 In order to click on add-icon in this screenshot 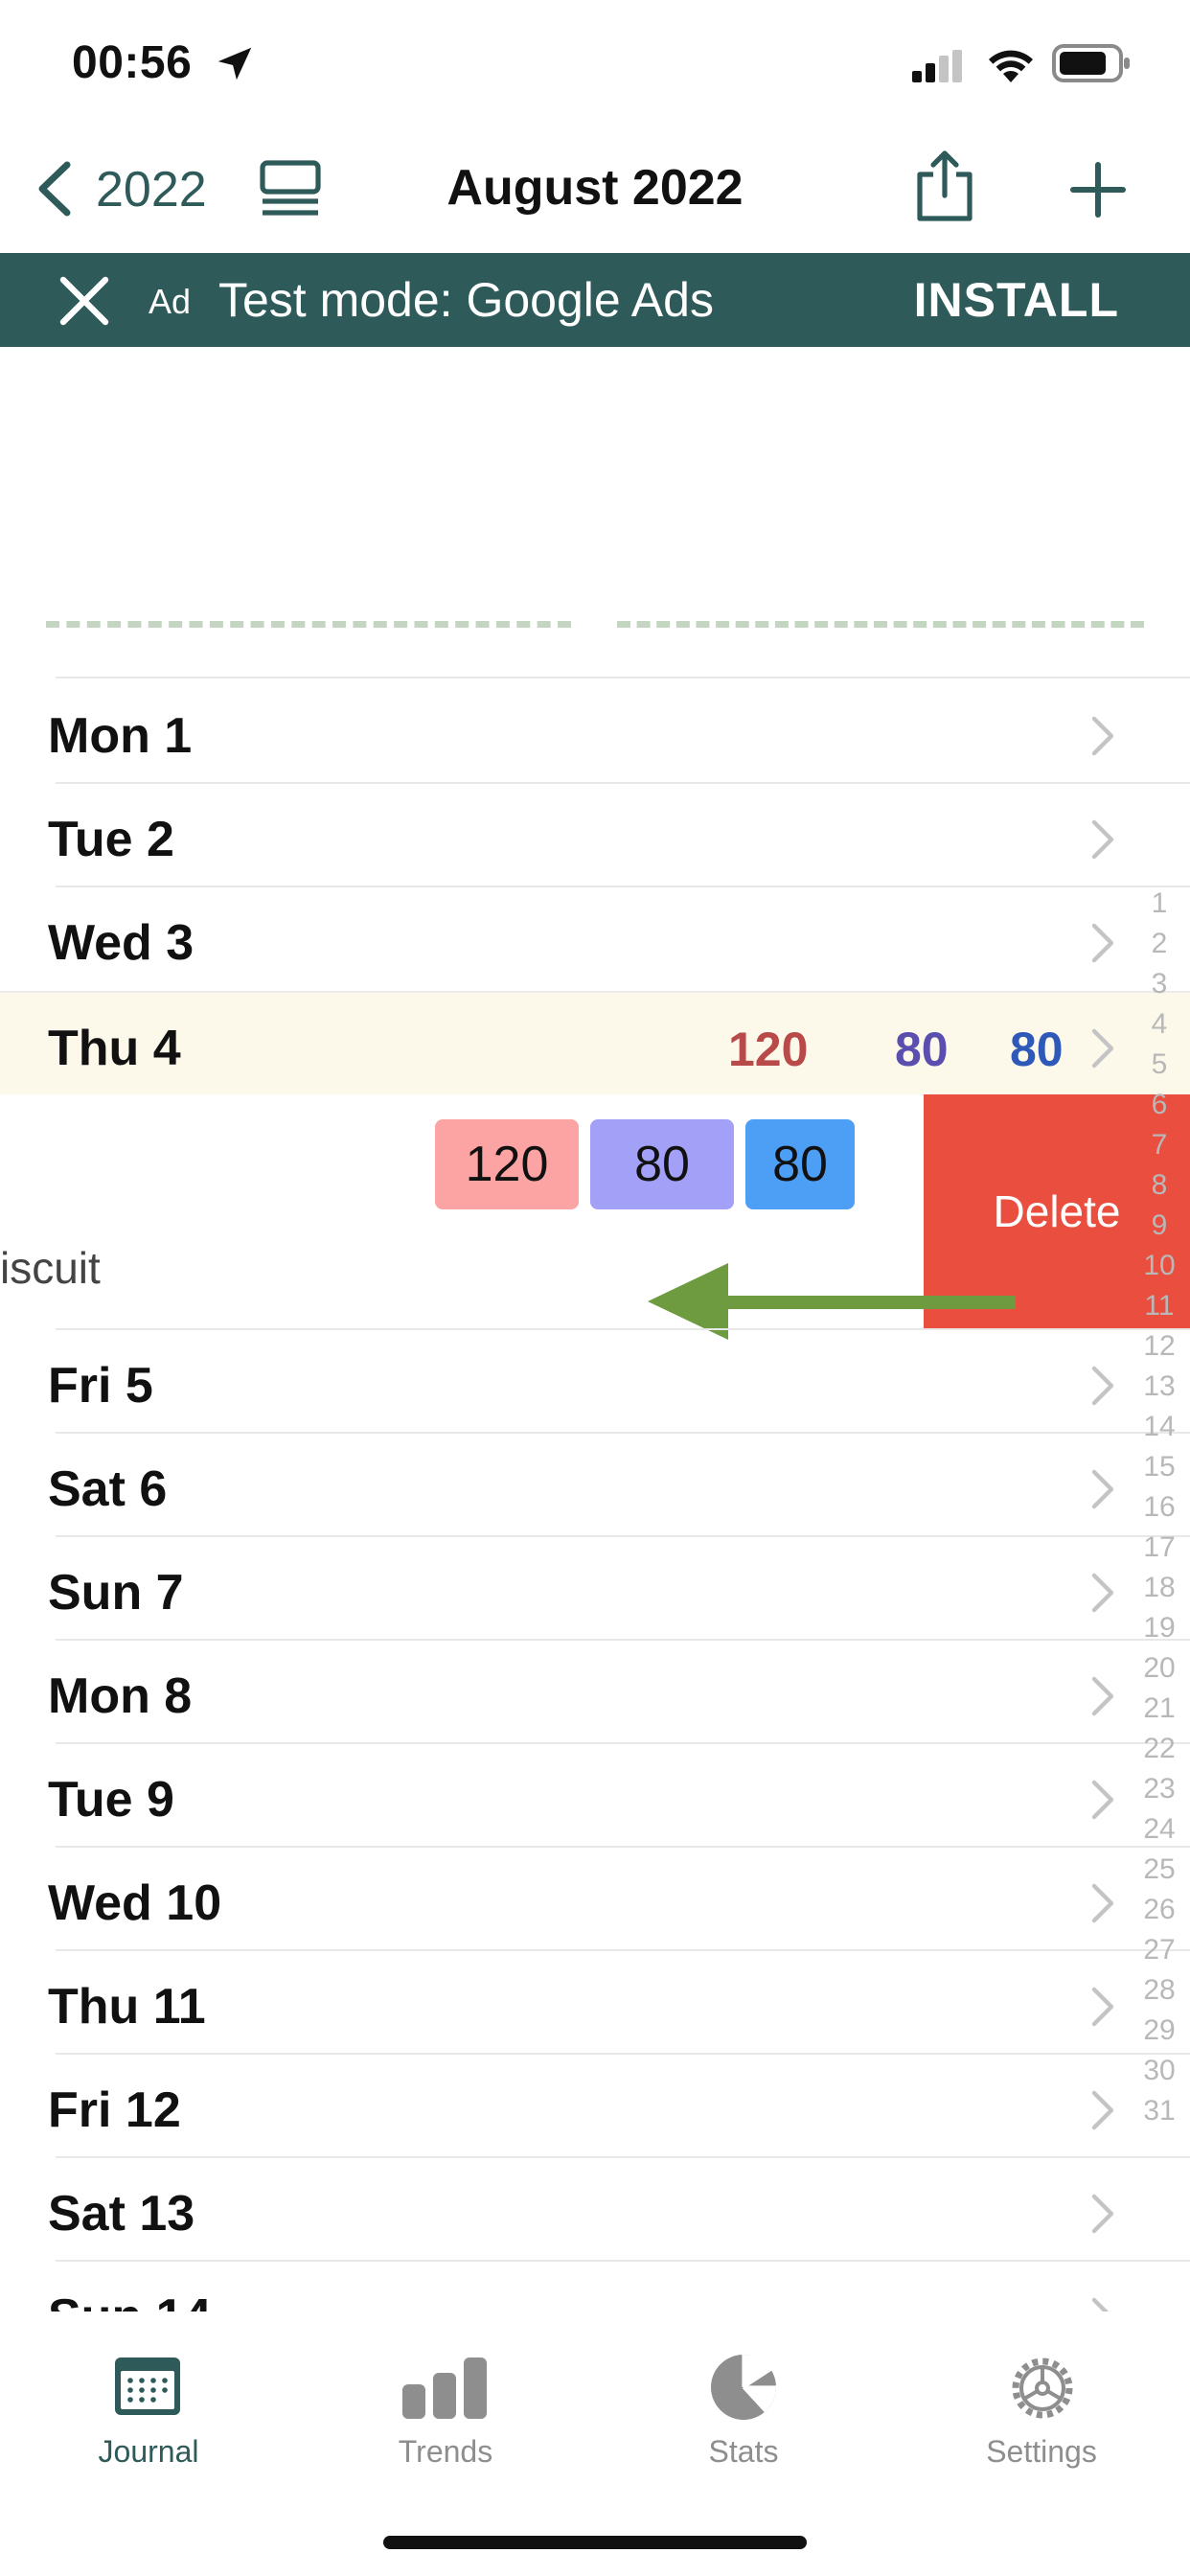, I will do `click(1098, 189)`.